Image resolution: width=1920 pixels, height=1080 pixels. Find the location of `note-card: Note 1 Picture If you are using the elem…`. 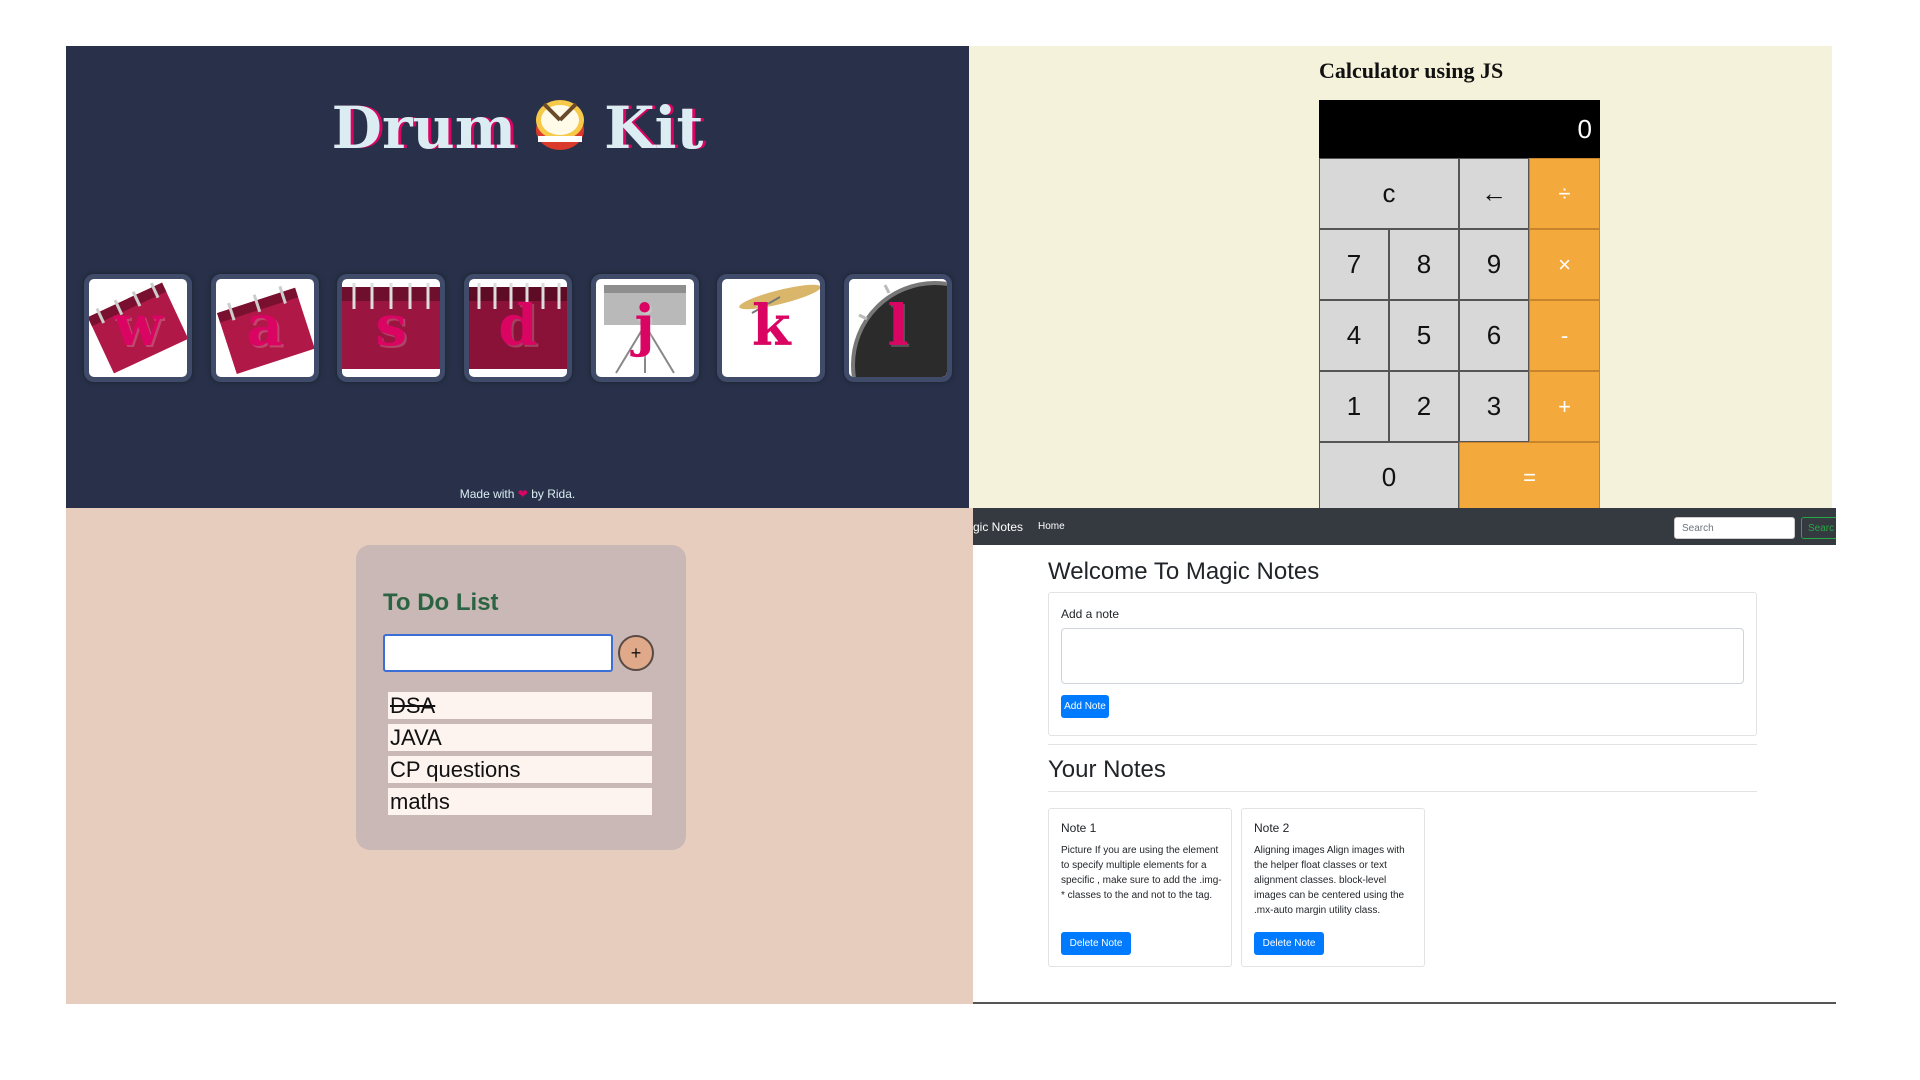

note-card: Note 1 Picture If you are using the elem… is located at coordinates (1140, 887).